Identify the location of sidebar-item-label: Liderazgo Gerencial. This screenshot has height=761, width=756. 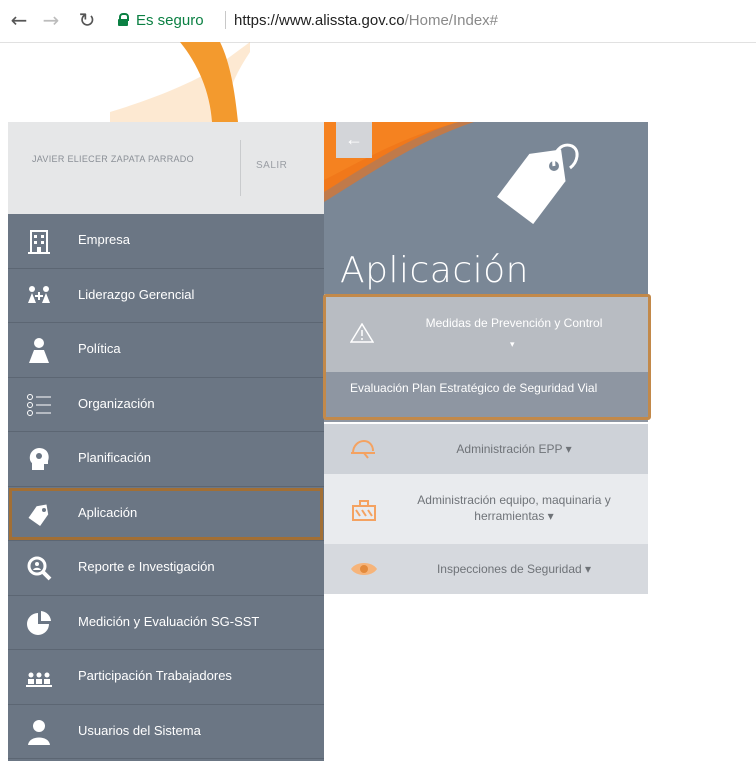
(136, 294).